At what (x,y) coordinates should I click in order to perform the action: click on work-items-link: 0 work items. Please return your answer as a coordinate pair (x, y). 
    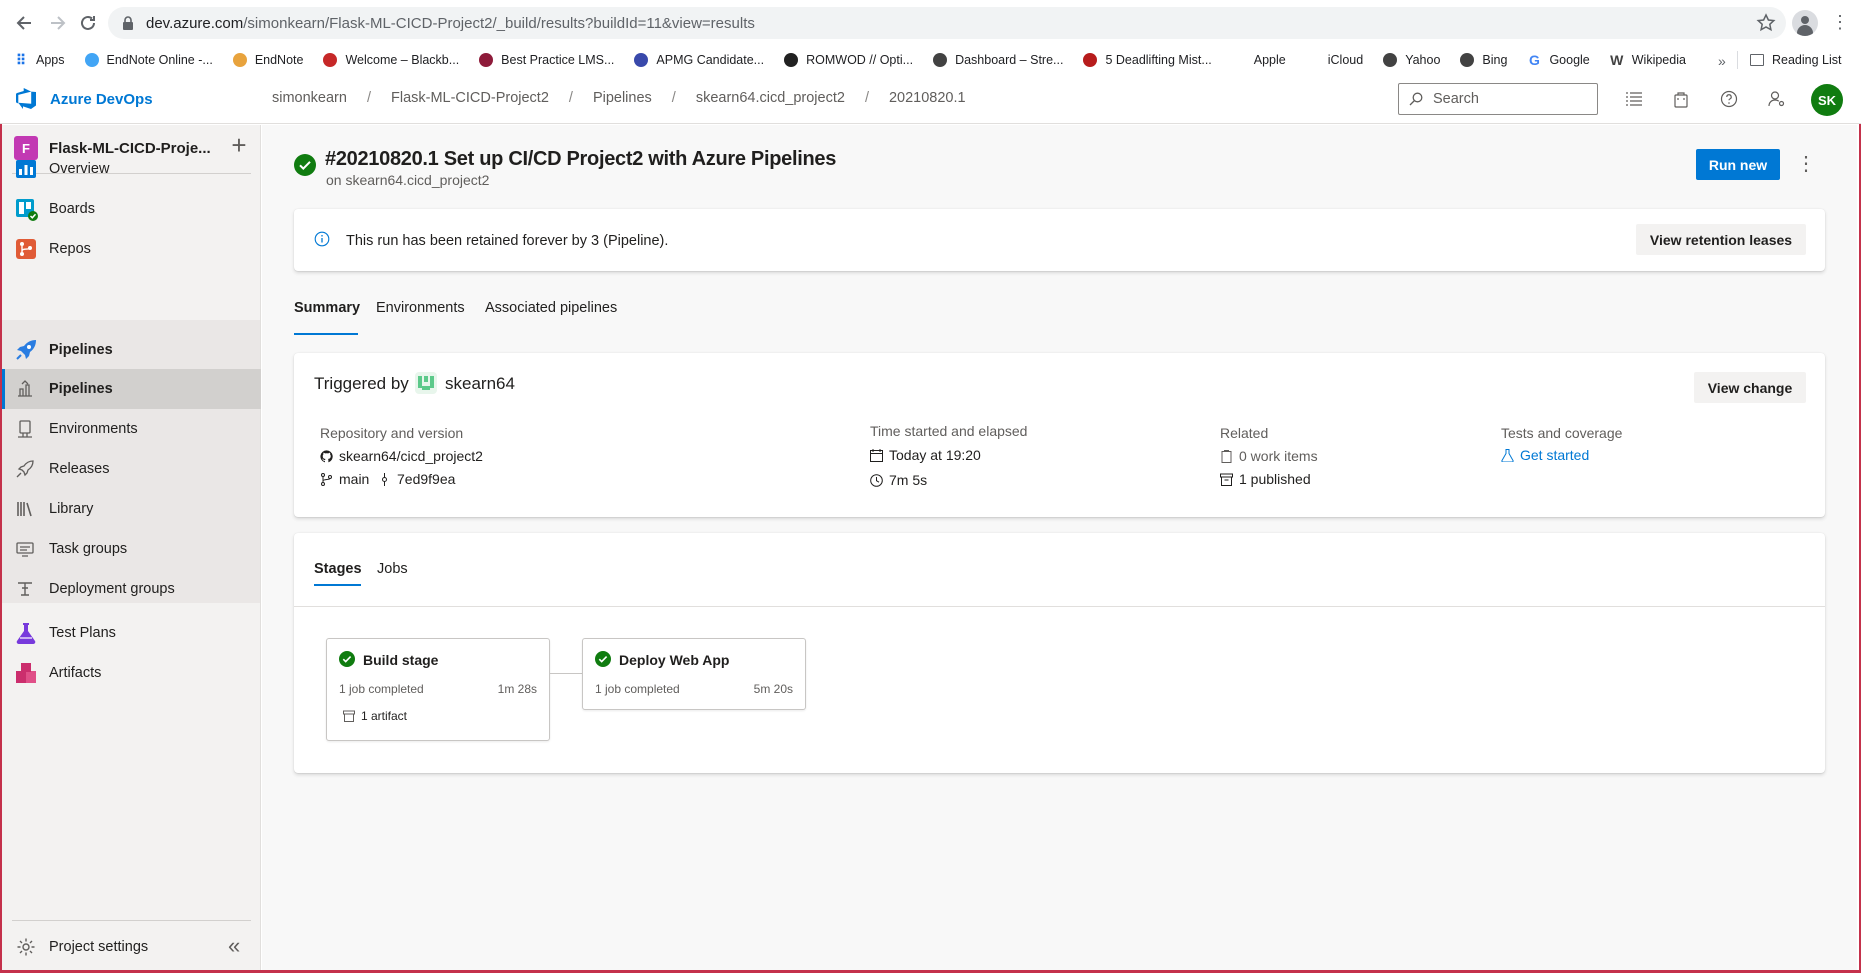
    Looking at the image, I should click on (1269, 456).